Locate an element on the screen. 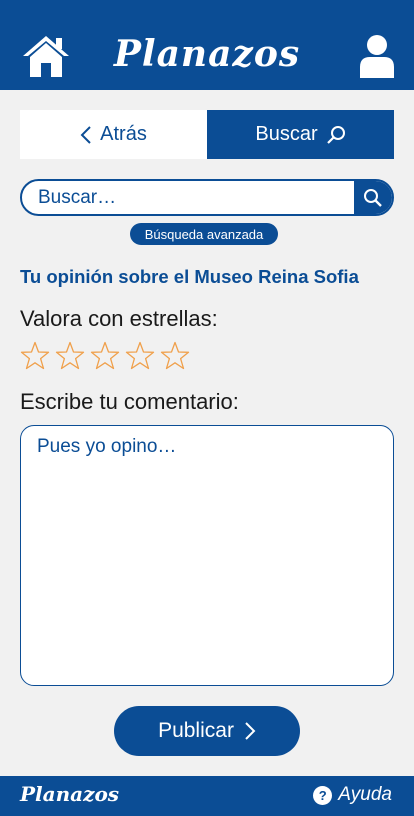 This screenshot has width=414, height=816. app-logo: Planazos is located at coordinates (207, 54).